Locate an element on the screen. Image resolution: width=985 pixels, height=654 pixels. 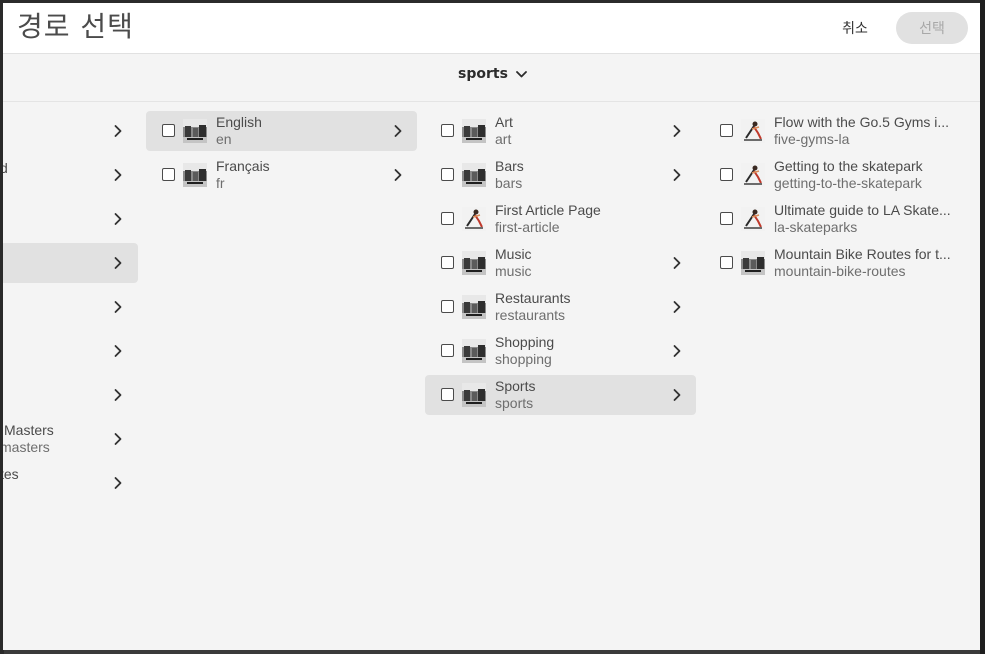
row-title: Art is located at coordinates (504, 122).